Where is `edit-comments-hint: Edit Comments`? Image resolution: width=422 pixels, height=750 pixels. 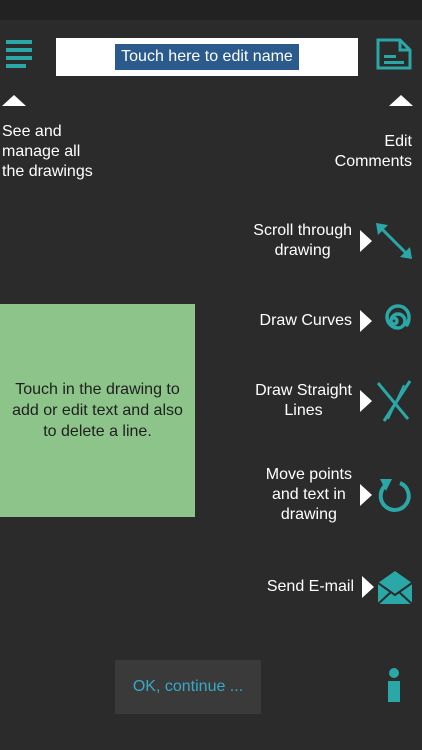 edit-comments-hint: Edit Comments is located at coordinates (373, 151).